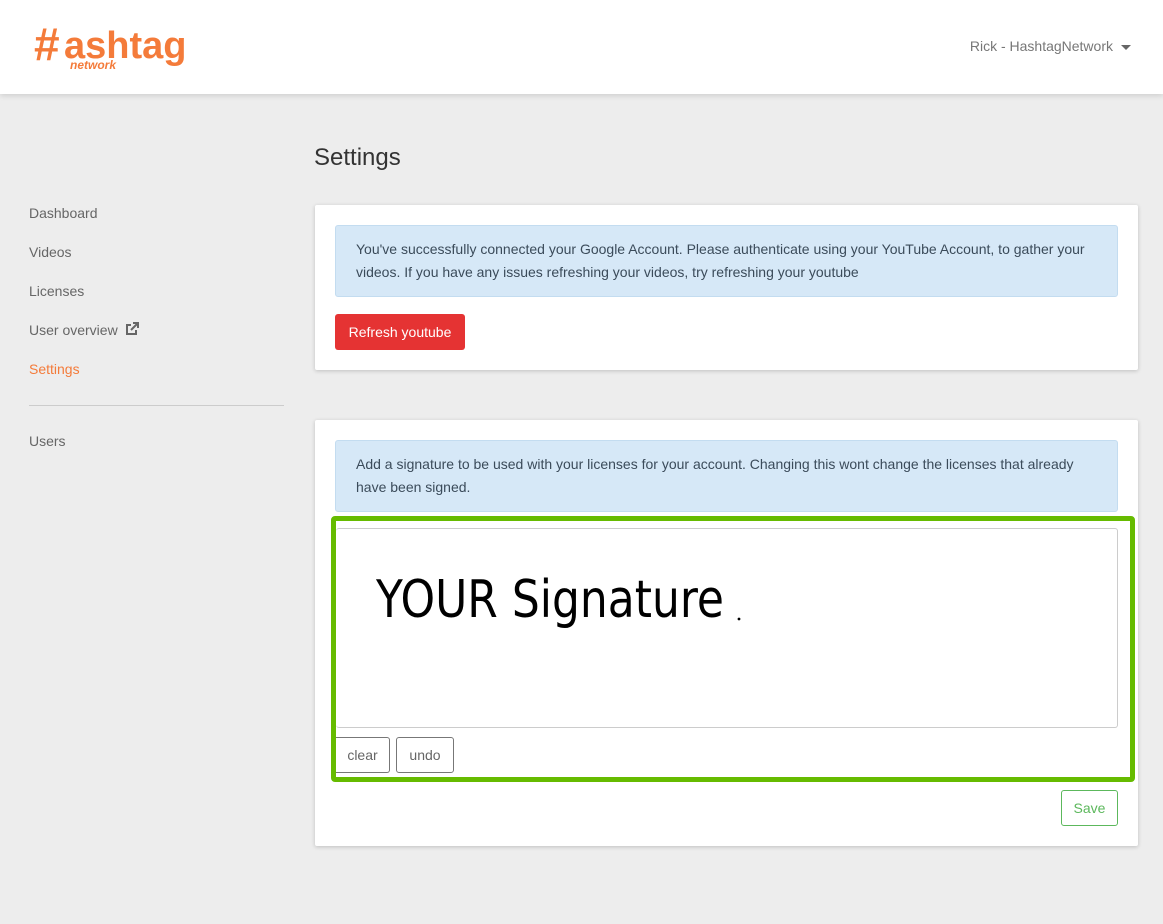 Image resolution: width=1163 pixels, height=924 pixels. Describe the element at coordinates (54, 369) in the screenshot. I see `sidebar-item-settings: Settings` at that location.